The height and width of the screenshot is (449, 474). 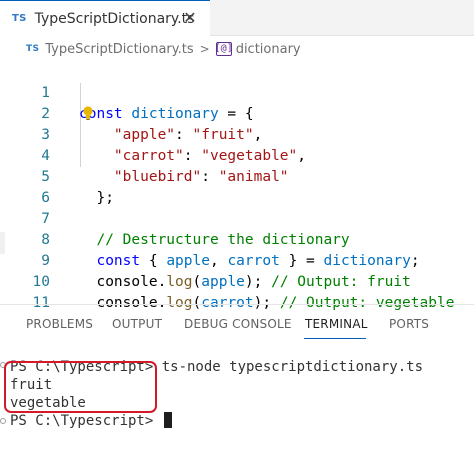 What do you see at coordinates (190, 18) in the screenshot?
I see `close-icon: ✕` at bounding box center [190, 18].